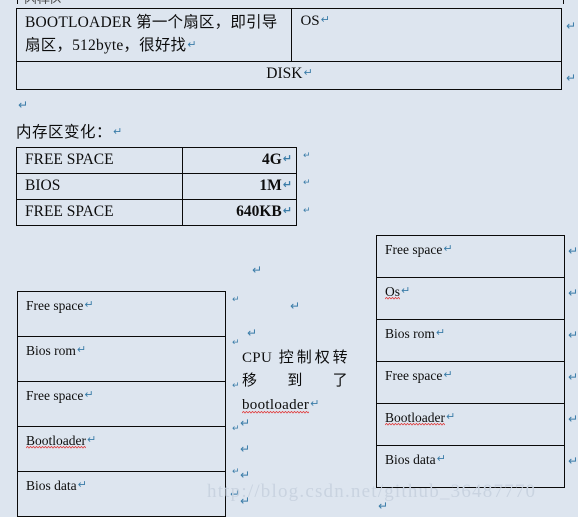 Image resolution: width=578 pixels, height=517 pixels. I want to click on bootloader-cell: BOOTLOADER 第一个扇区，即引导扇区，512byte，很好找↵, so click(154, 35).